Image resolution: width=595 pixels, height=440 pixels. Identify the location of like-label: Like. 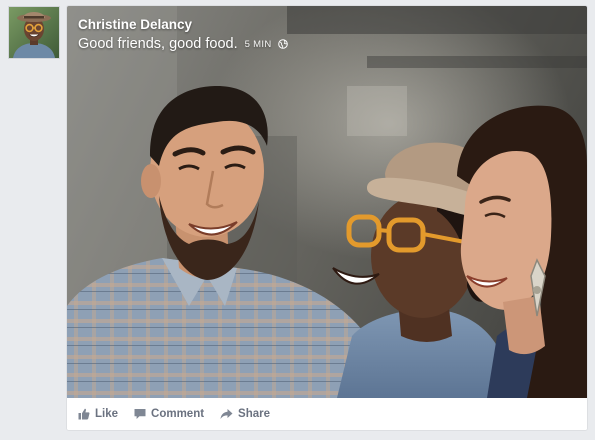
(107, 414).